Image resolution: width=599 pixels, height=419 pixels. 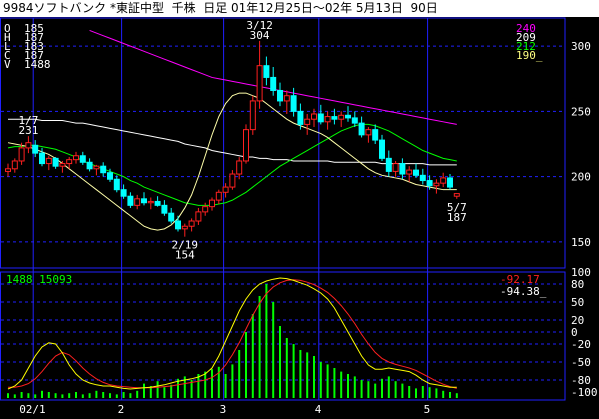 I want to click on annotation-value: 154, so click(x=185, y=255).